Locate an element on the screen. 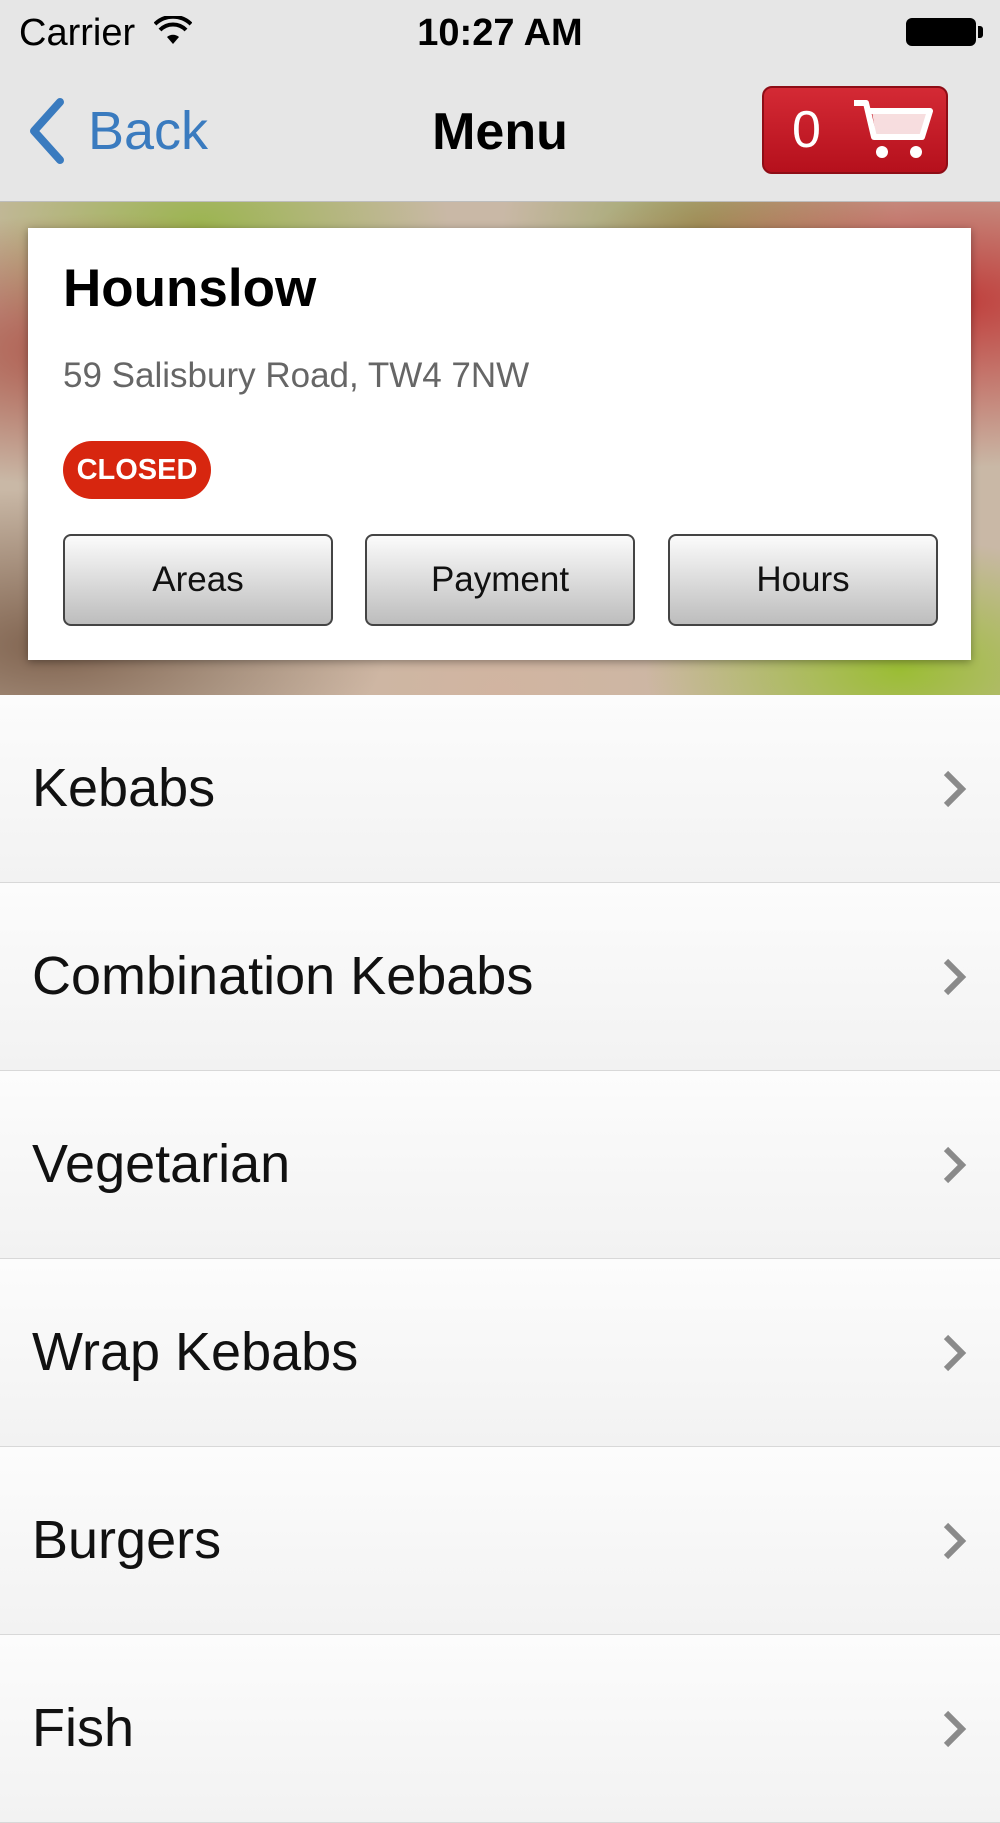 The width and height of the screenshot is (1000, 1823). menu-item-label: Fish is located at coordinates (83, 1728).